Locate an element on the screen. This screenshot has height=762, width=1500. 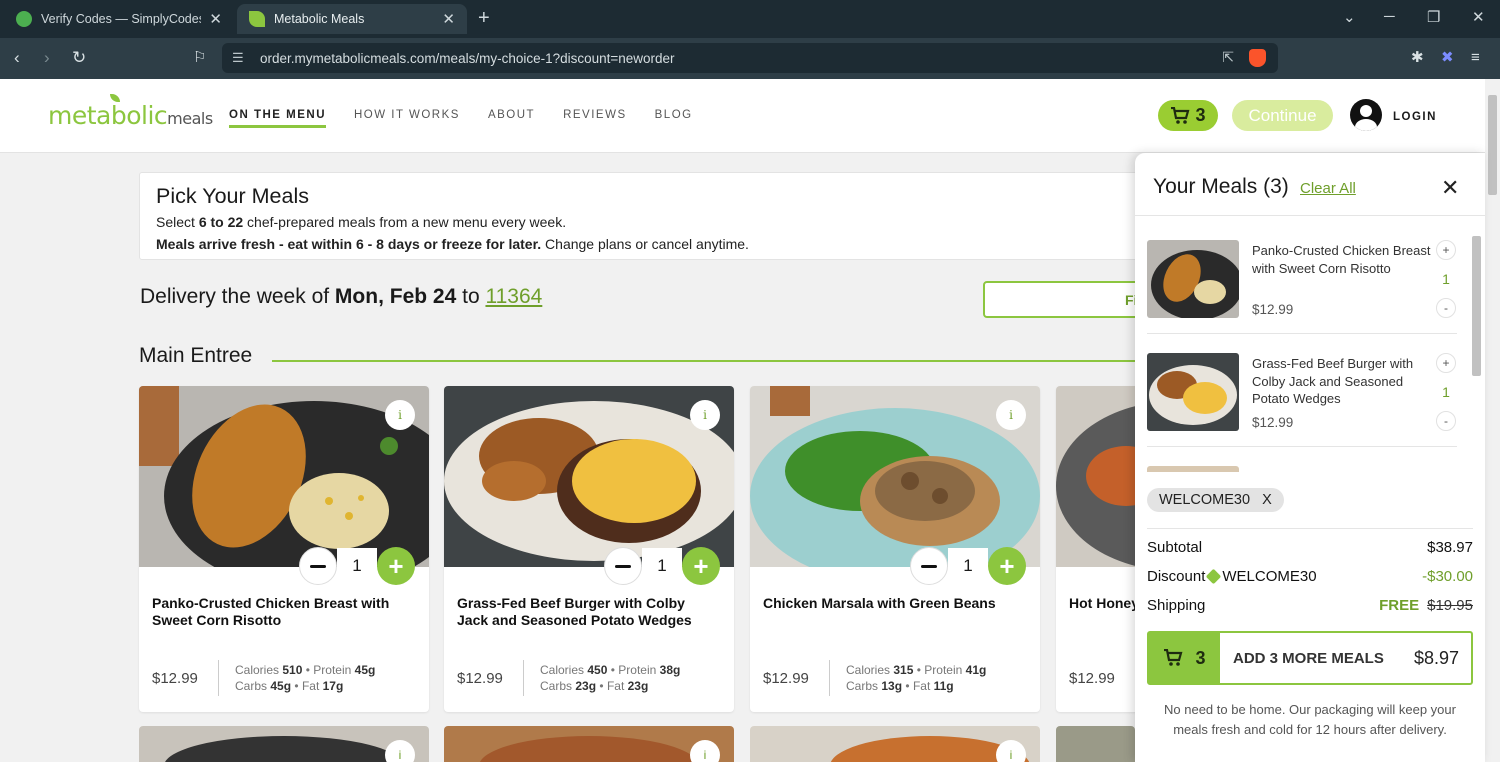
logo-text: metabolic is located at coordinates (108, 115).